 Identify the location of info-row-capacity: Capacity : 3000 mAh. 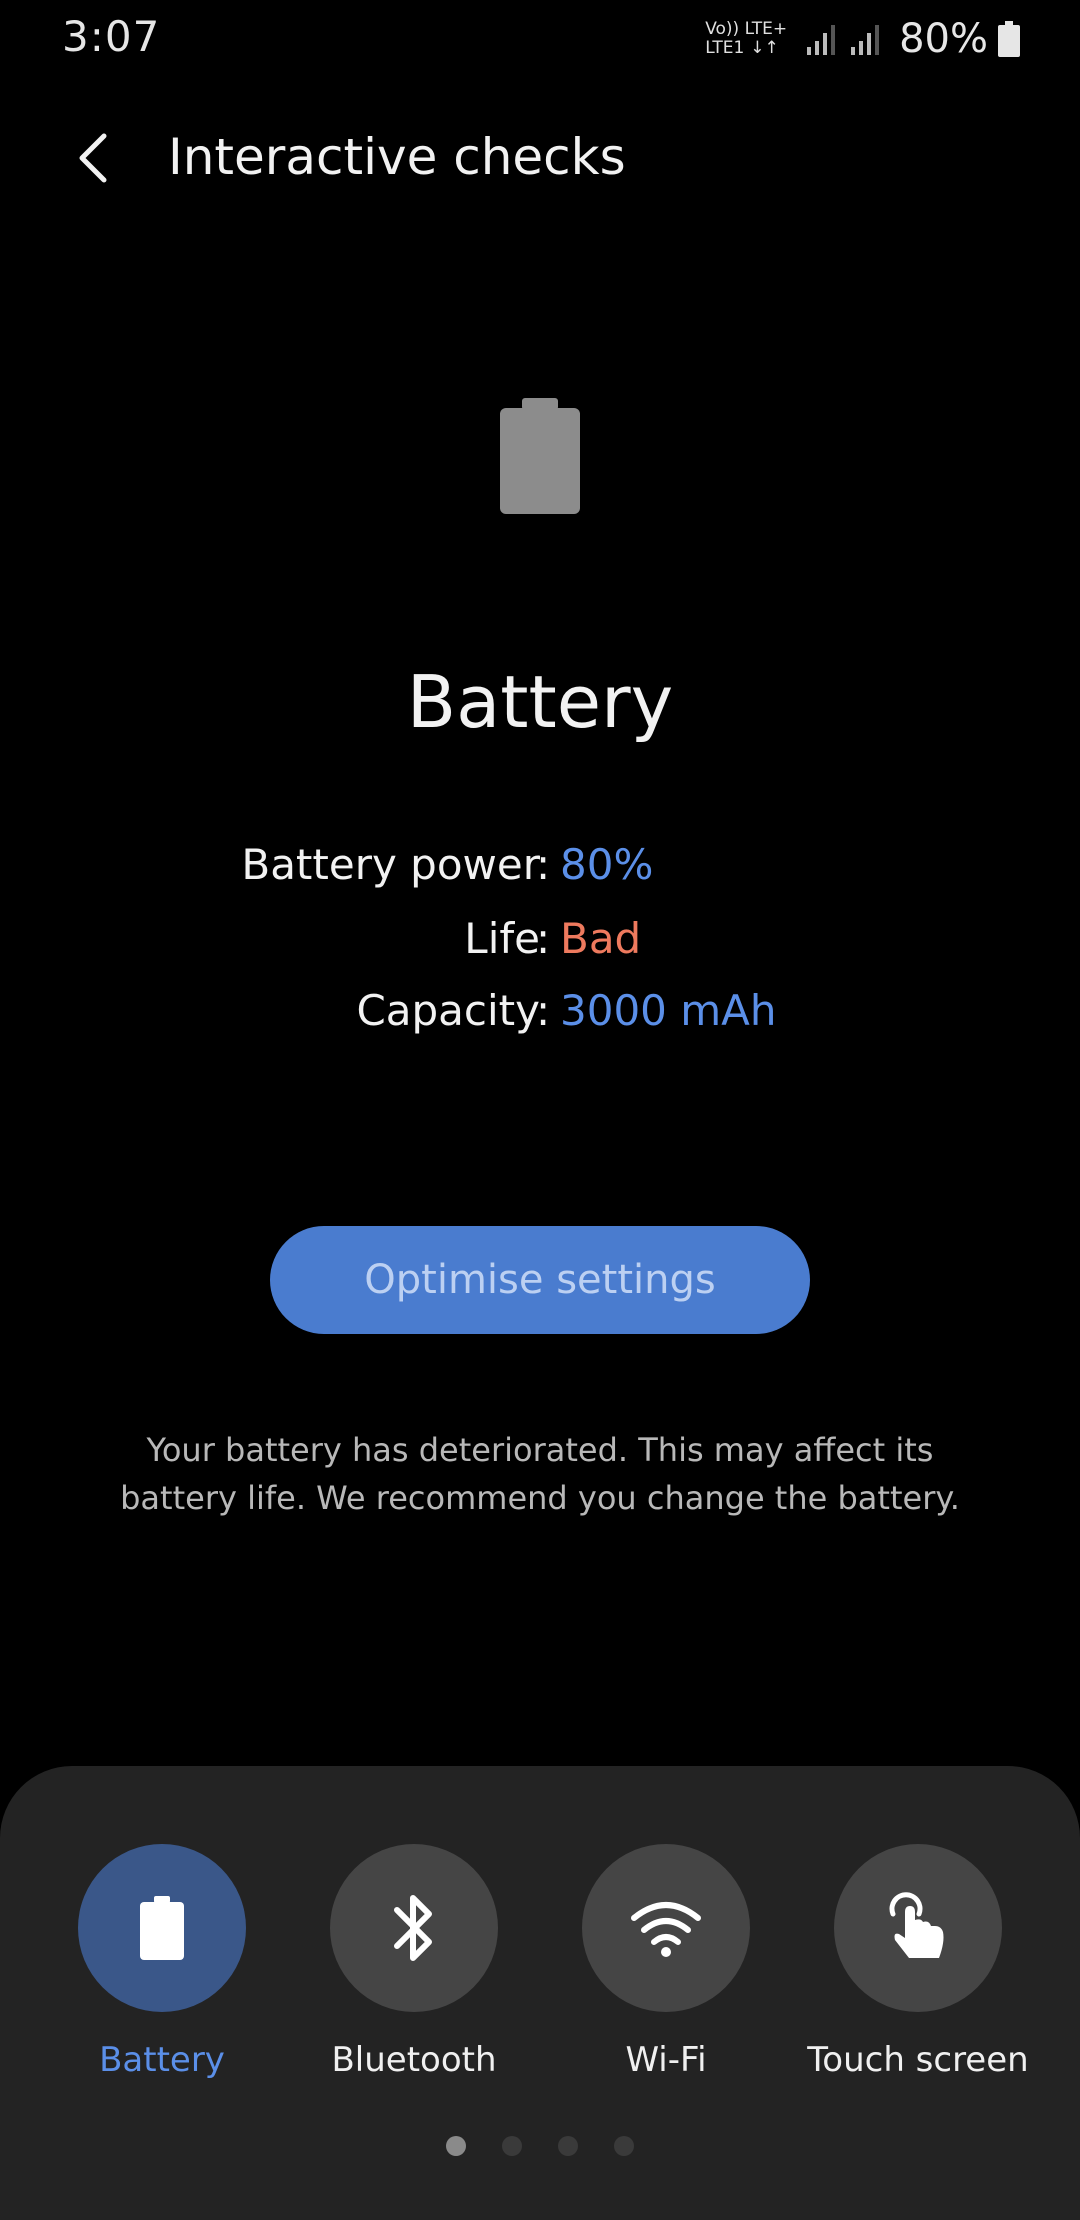
(540, 1016).